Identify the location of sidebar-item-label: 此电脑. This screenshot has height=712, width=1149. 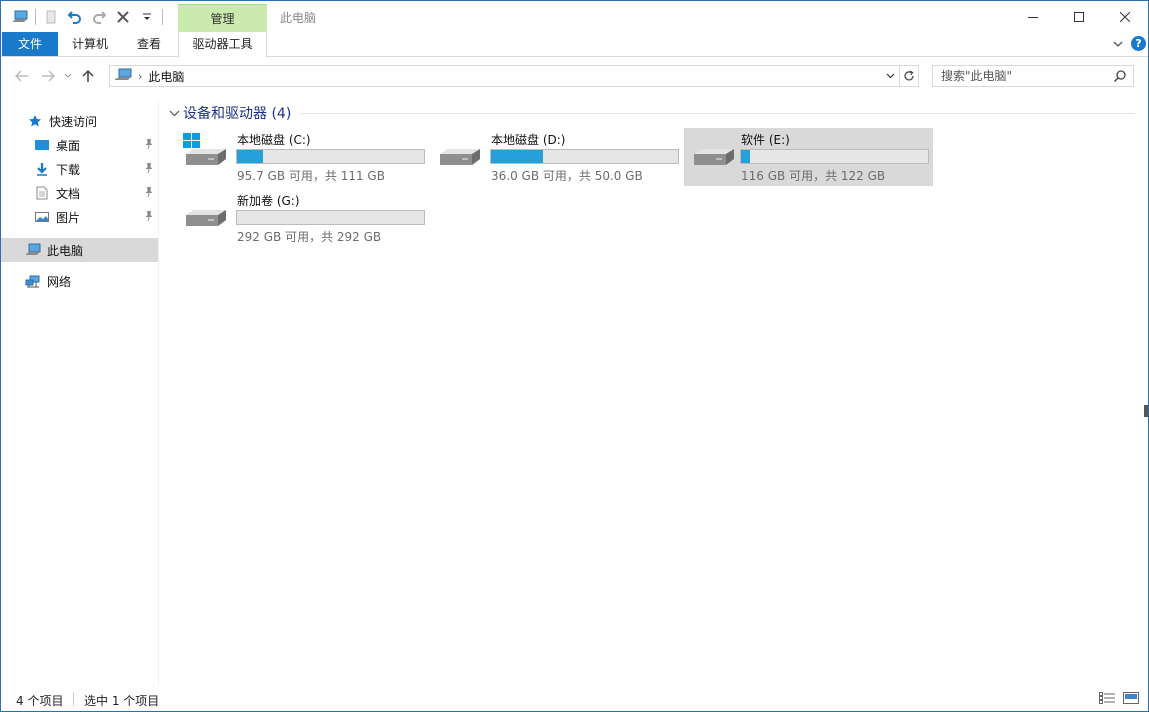
(65, 250).